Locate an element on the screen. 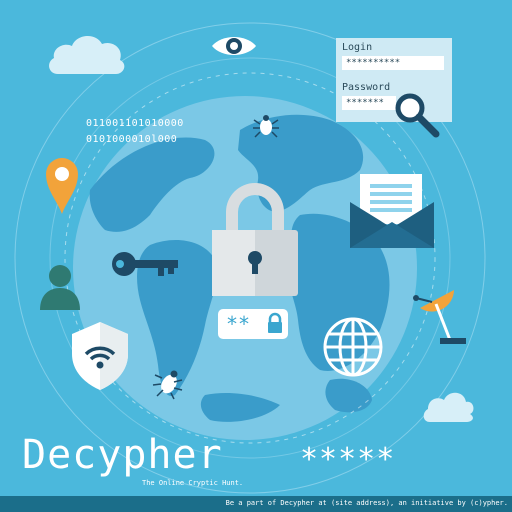  user-icon is located at coordinates (60, 287).